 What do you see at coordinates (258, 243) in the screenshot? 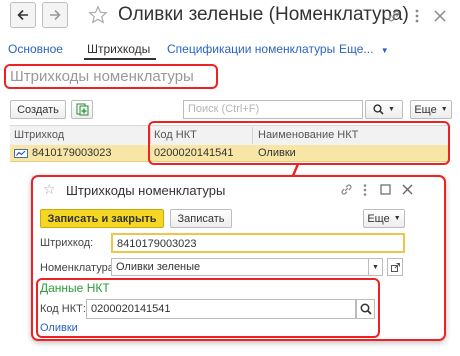
I see `barcode-field: 8410179003023` at bounding box center [258, 243].